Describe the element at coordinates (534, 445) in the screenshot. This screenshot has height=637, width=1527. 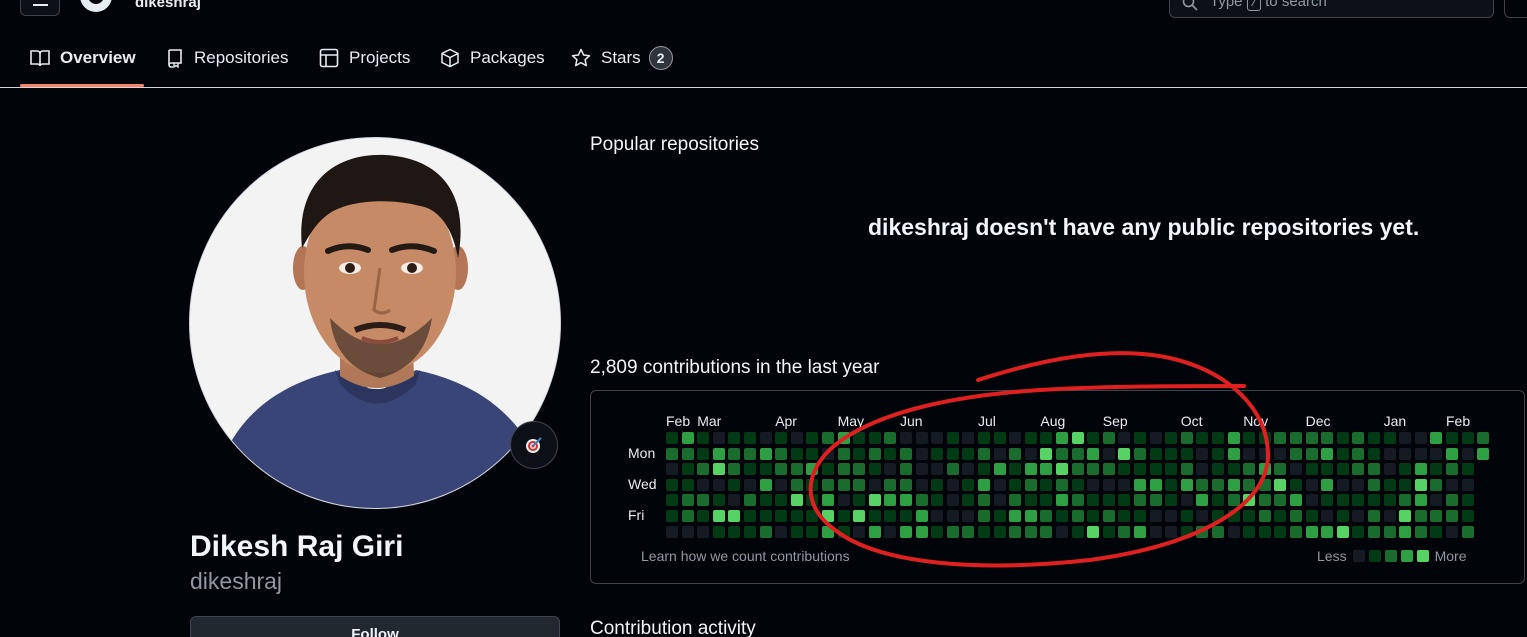
I see `status-button` at that location.